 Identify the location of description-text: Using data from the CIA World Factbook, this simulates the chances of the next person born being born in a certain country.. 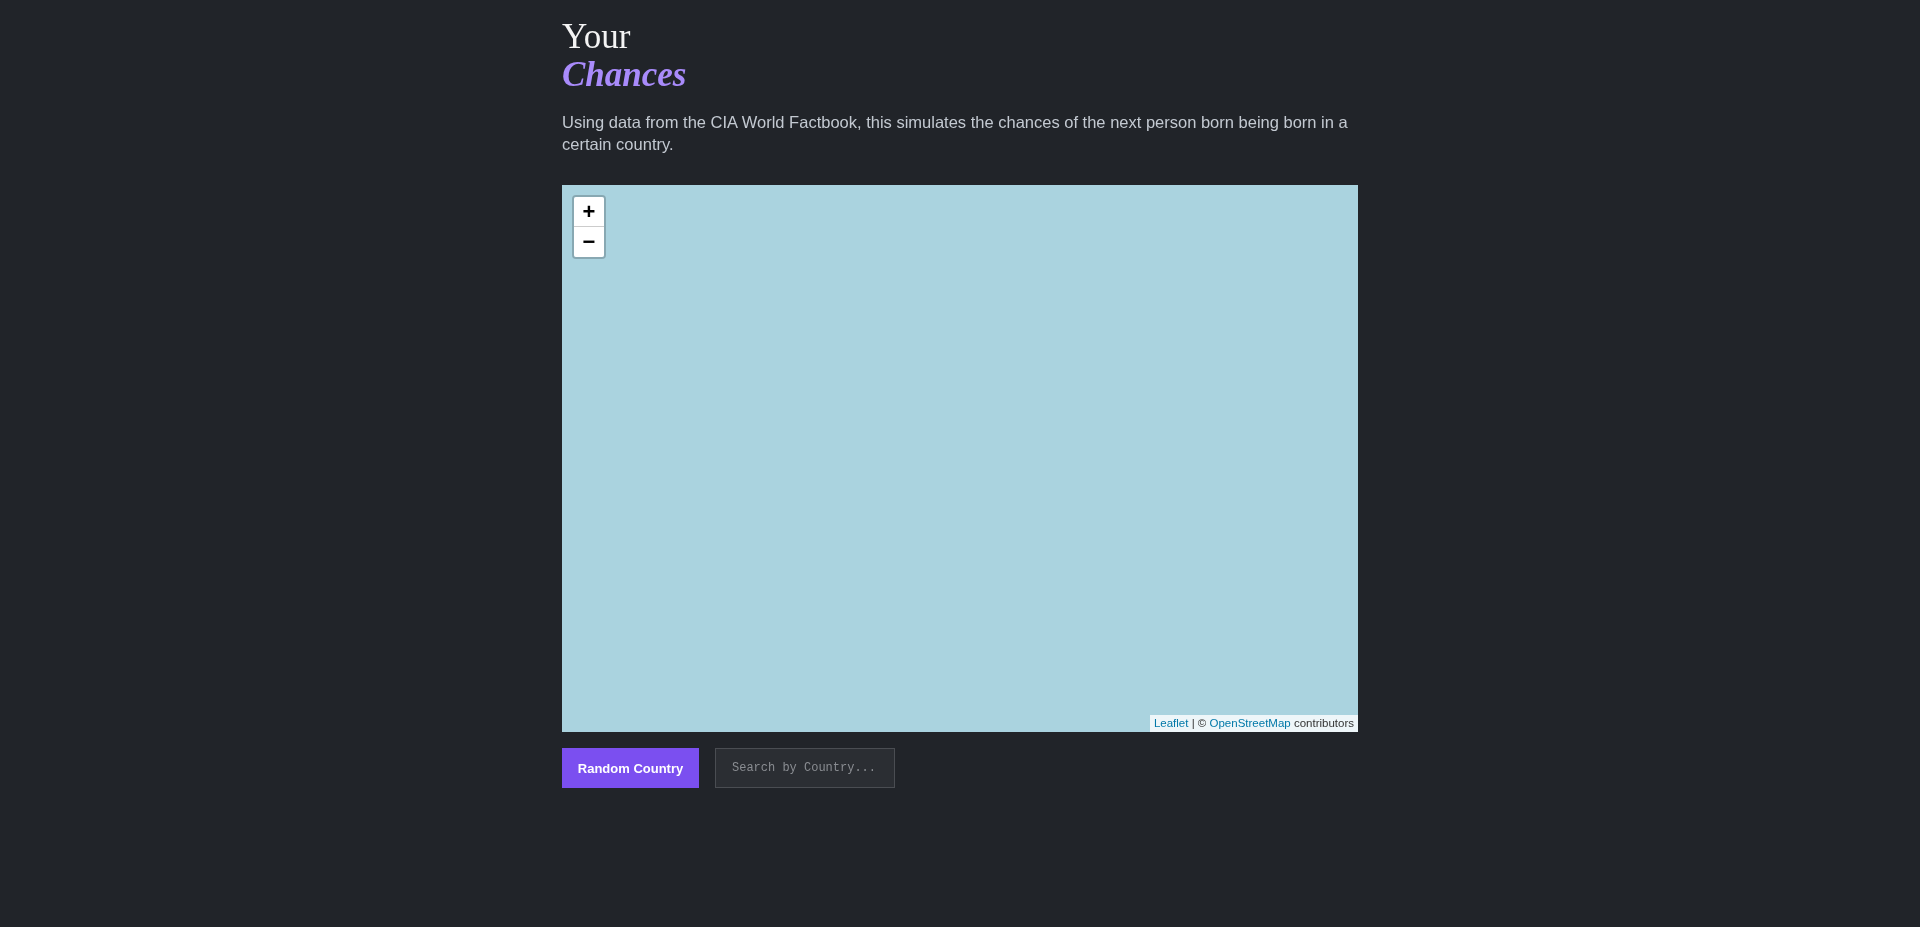
(955, 133).